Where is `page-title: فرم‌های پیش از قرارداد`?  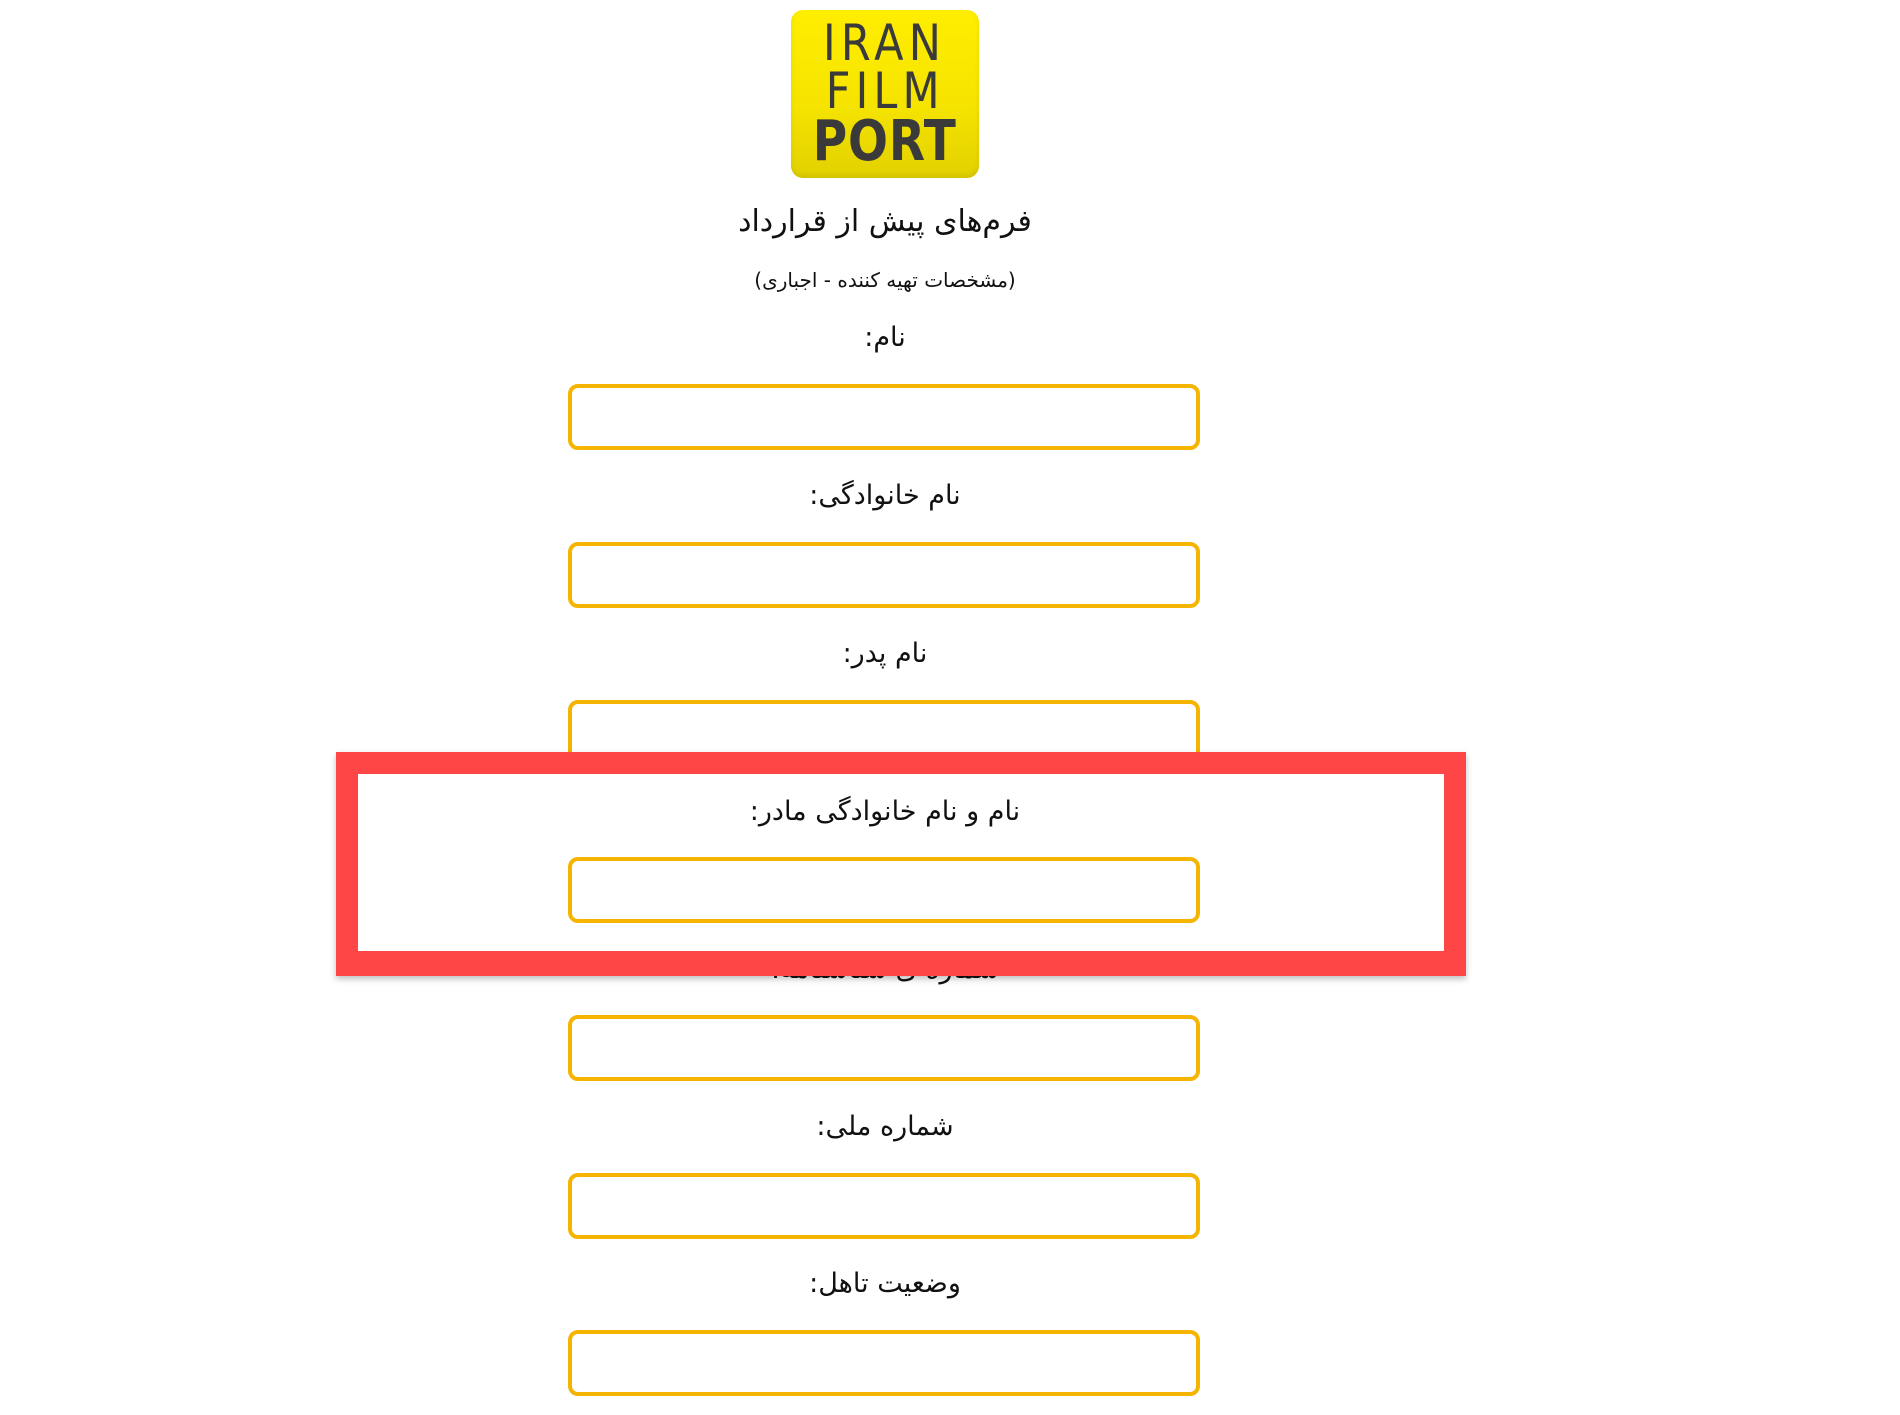 page-title: فرم‌های پیش از قرارداد is located at coordinates (885, 221).